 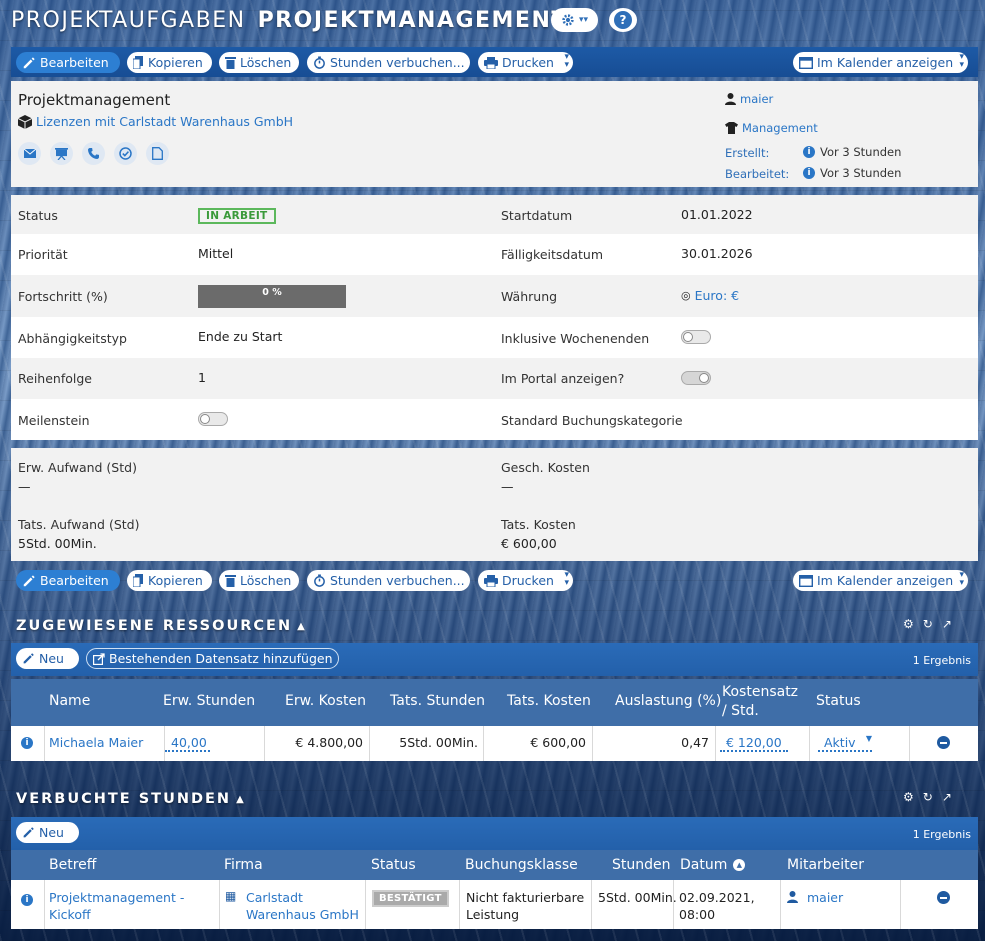 What do you see at coordinates (161, 626) in the screenshot?
I see `resources-section-title: ZUGEWIESENE RESSOURCEN ▲` at bounding box center [161, 626].